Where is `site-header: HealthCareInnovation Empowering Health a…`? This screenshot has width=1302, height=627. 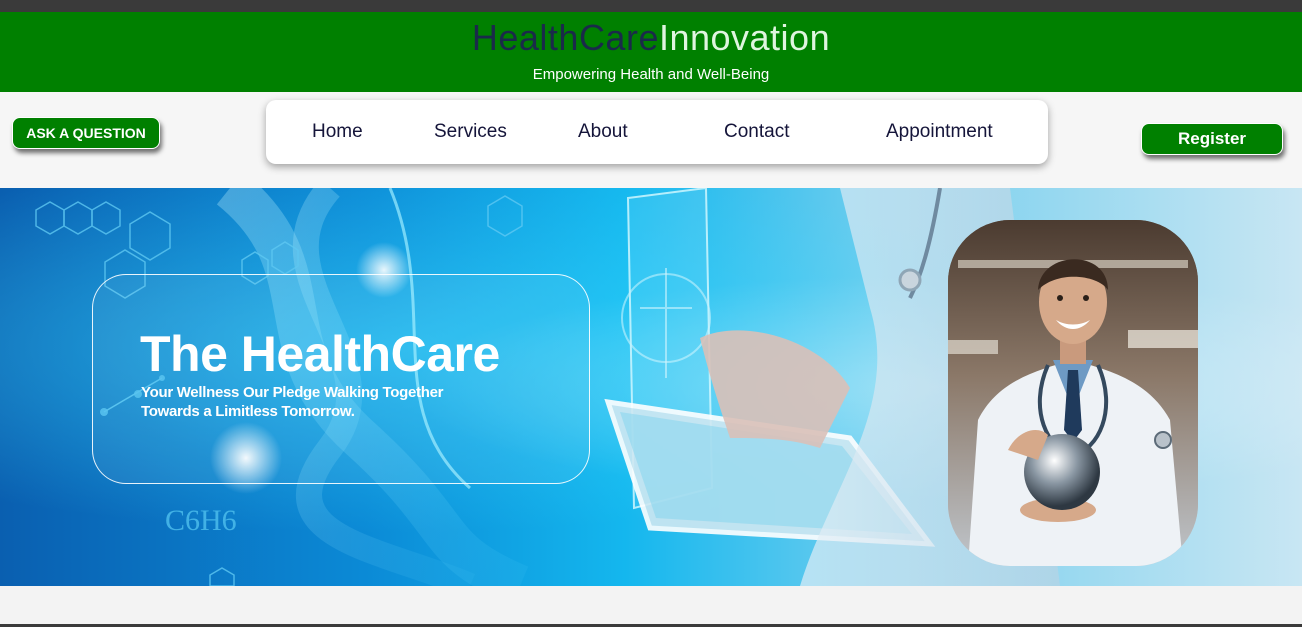 site-header: HealthCareInnovation Empowering Health a… is located at coordinates (651, 52).